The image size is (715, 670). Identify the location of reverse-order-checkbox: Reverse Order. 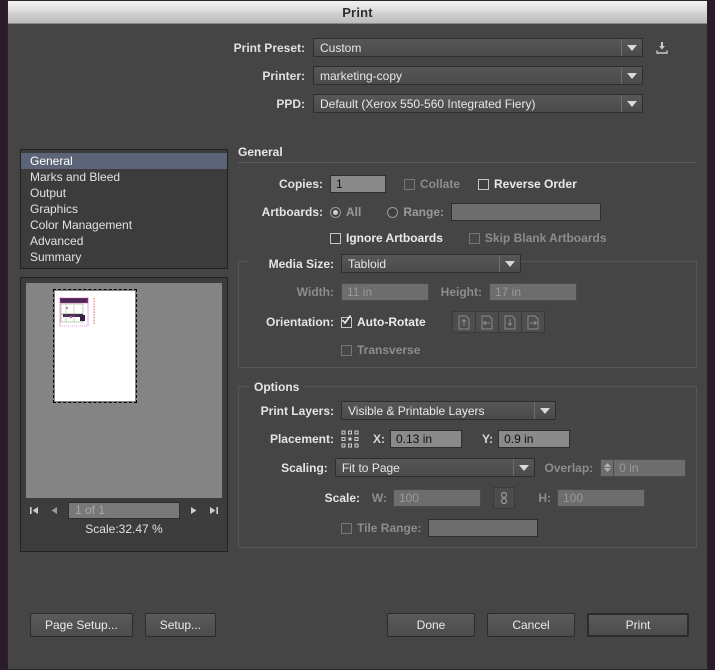
(527, 184).